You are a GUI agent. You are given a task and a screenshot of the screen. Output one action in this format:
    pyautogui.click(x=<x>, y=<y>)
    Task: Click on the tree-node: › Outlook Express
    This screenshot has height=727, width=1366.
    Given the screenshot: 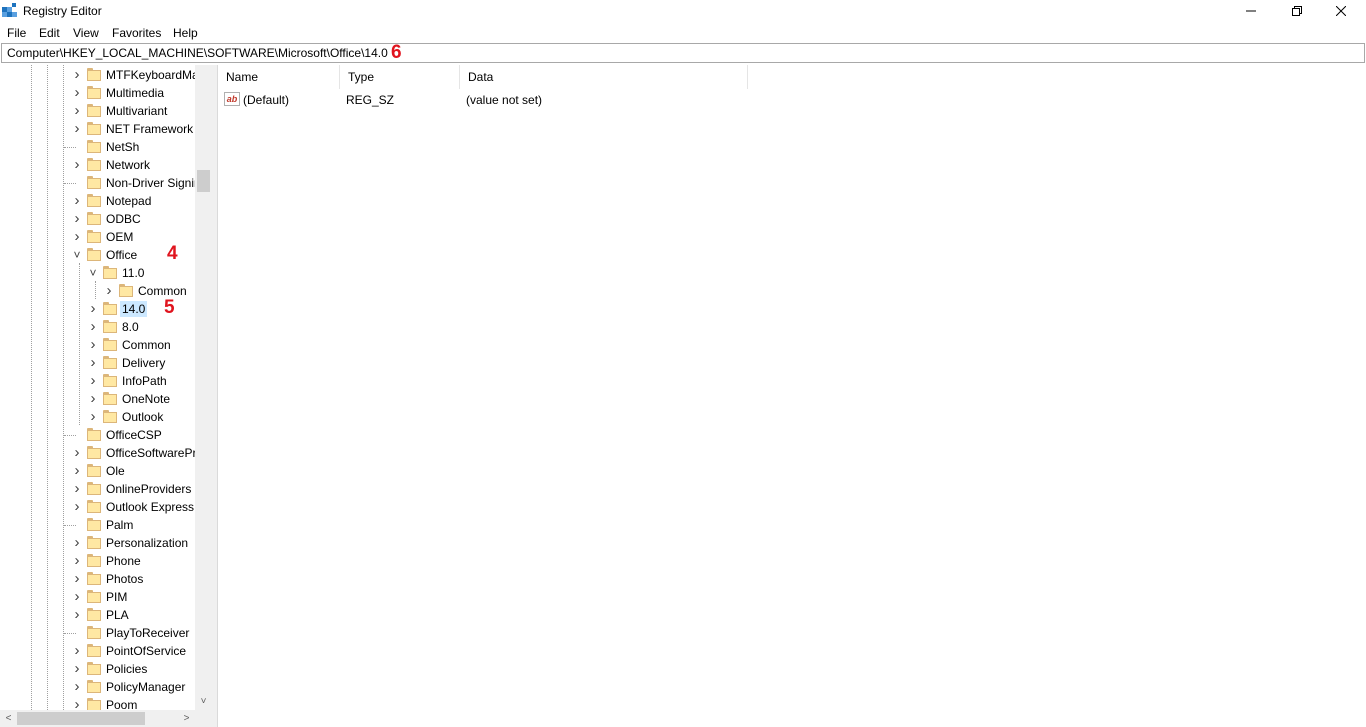 What is the action you would take?
    pyautogui.click(x=97, y=507)
    